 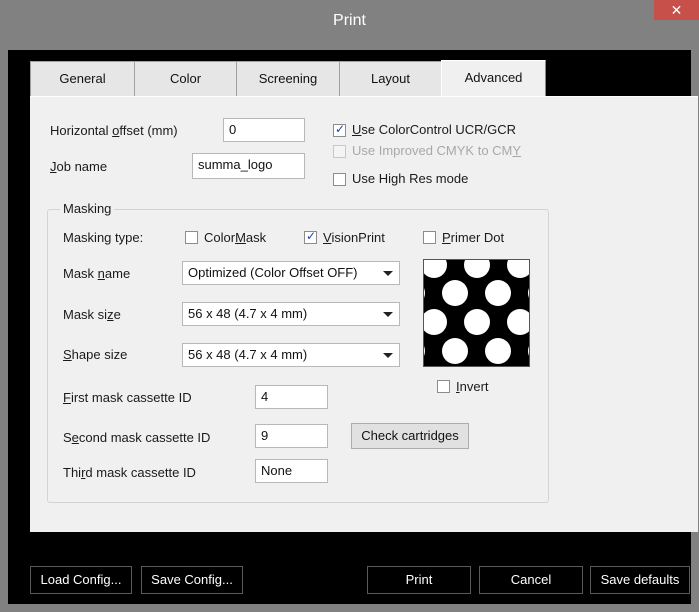 I want to click on close-icon: ✕, so click(x=676, y=10).